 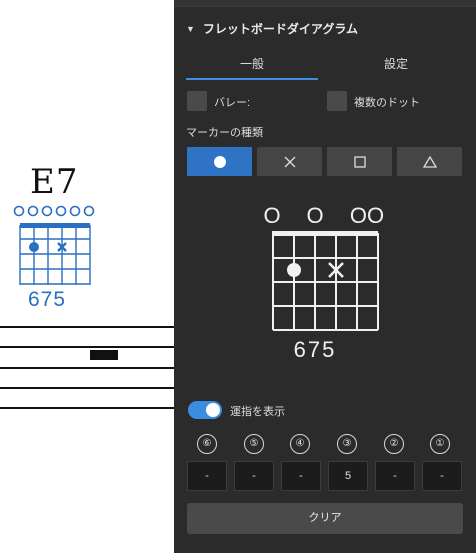 I want to click on square-icon, so click(x=359, y=161).